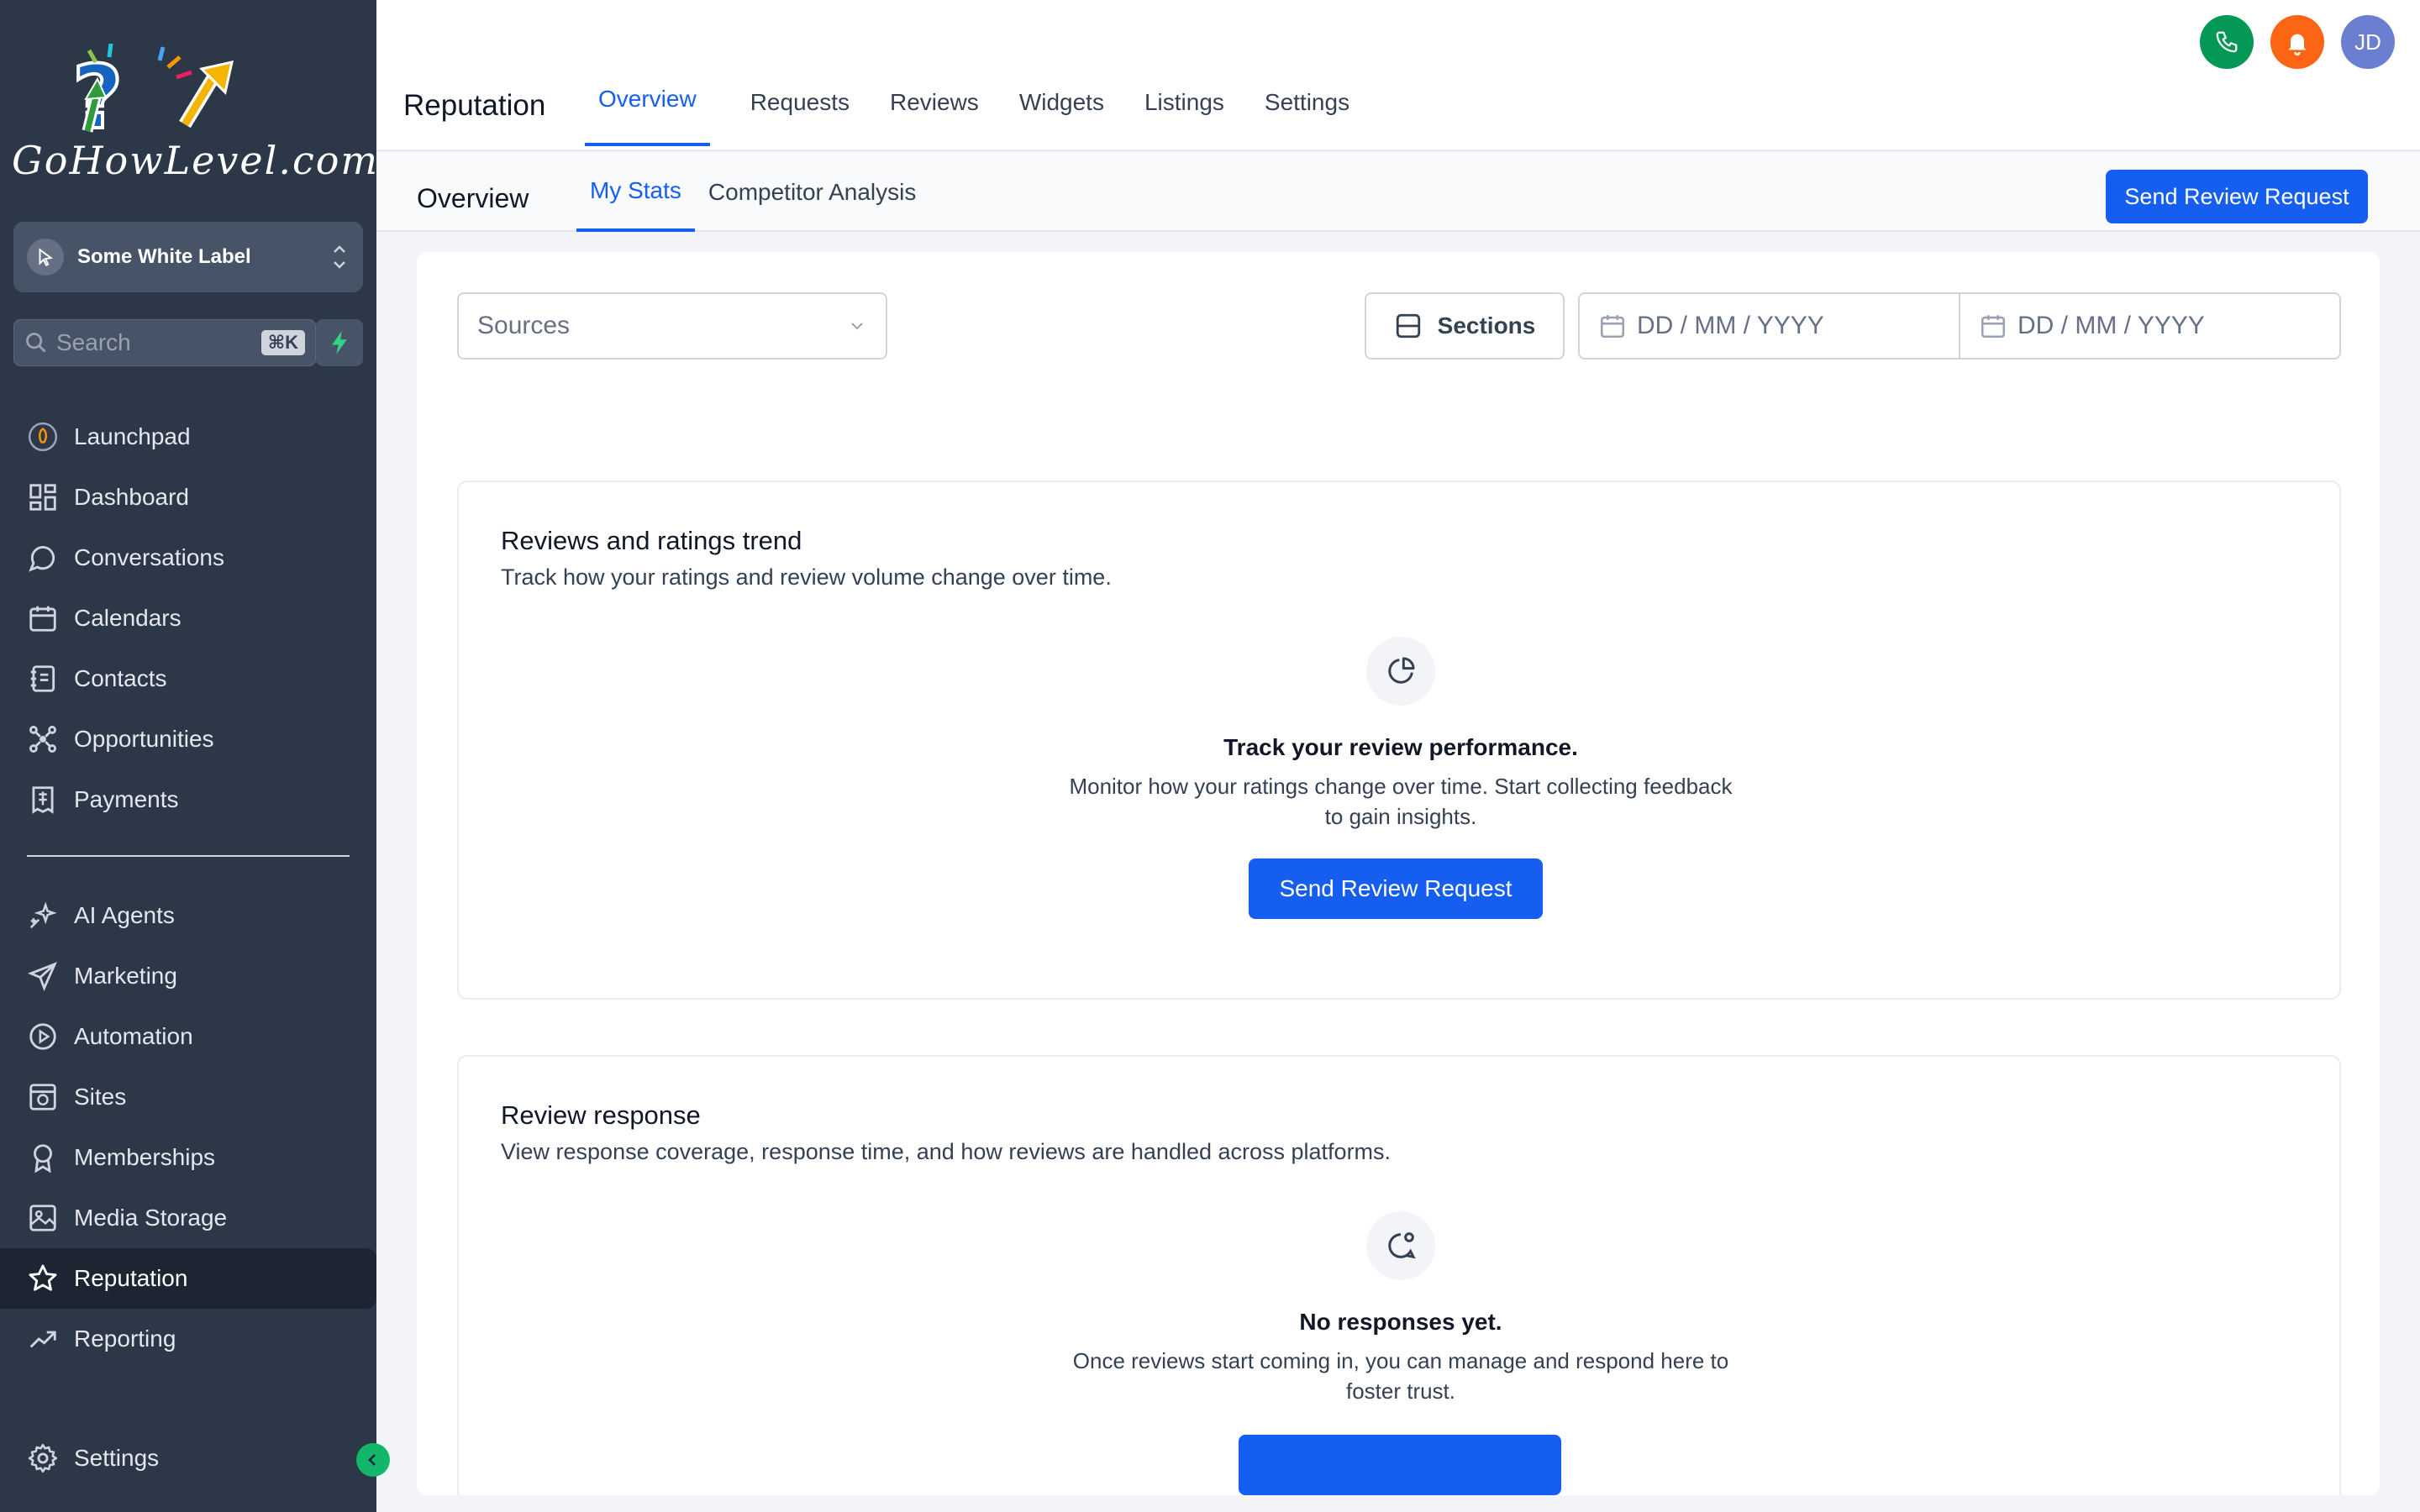 The width and height of the screenshot is (2420, 1512). I want to click on sidebar-item-media-storage: Media Storage, so click(188, 1218).